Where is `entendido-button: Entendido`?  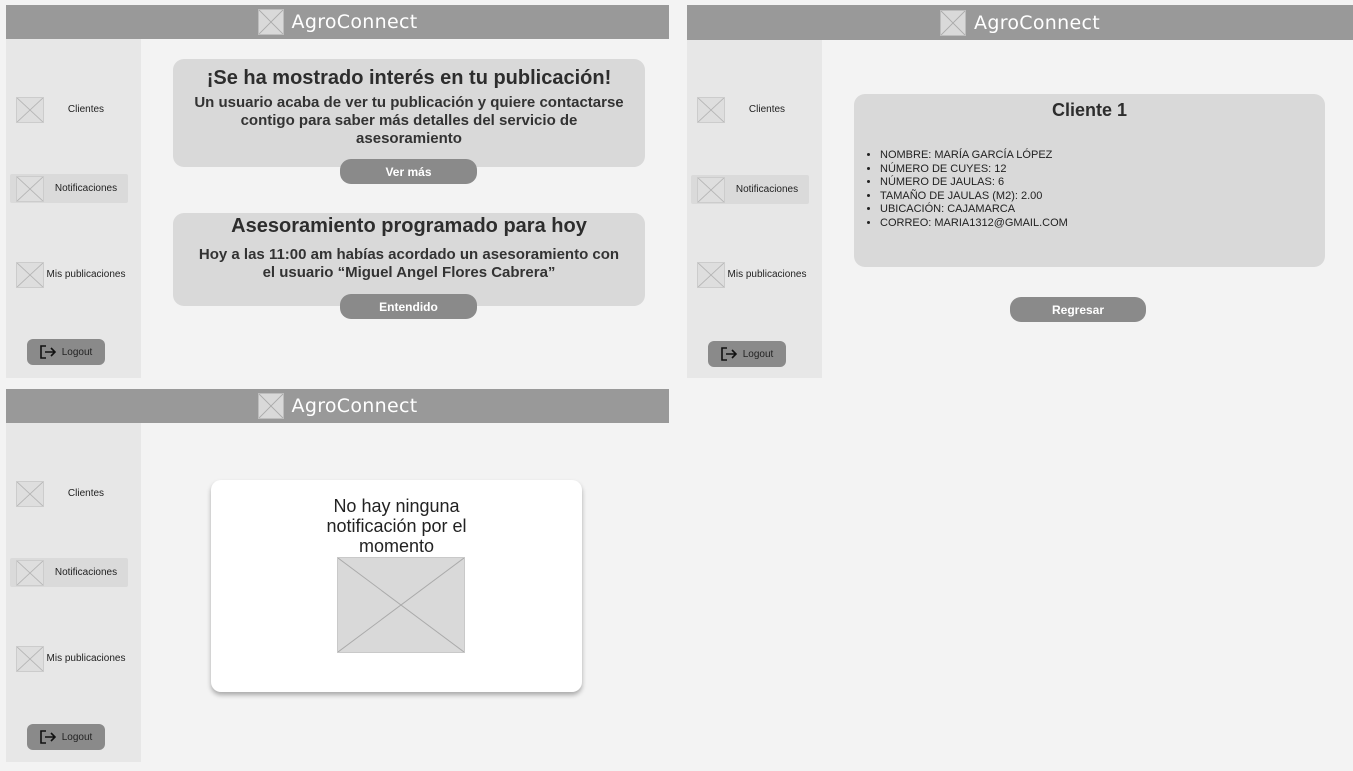
entendido-button: Entendido is located at coordinates (408, 306).